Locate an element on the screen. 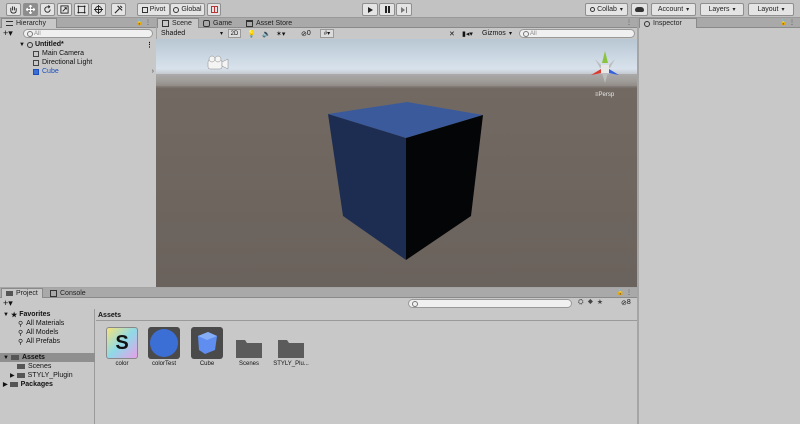 This screenshot has height=424, width=800. scene-search-input: All is located at coordinates (577, 33).